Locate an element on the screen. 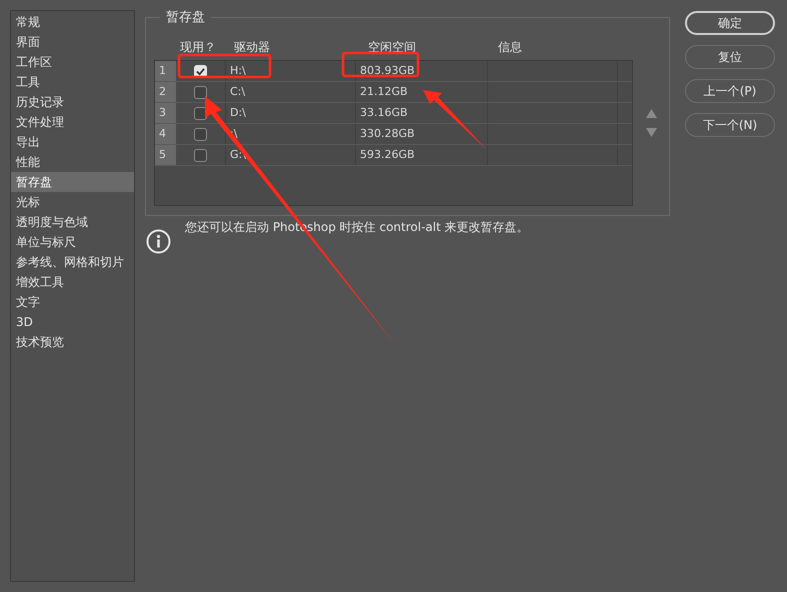 The width and height of the screenshot is (787, 592). sidebar-item: 工具 is located at coordinates (72, 82).